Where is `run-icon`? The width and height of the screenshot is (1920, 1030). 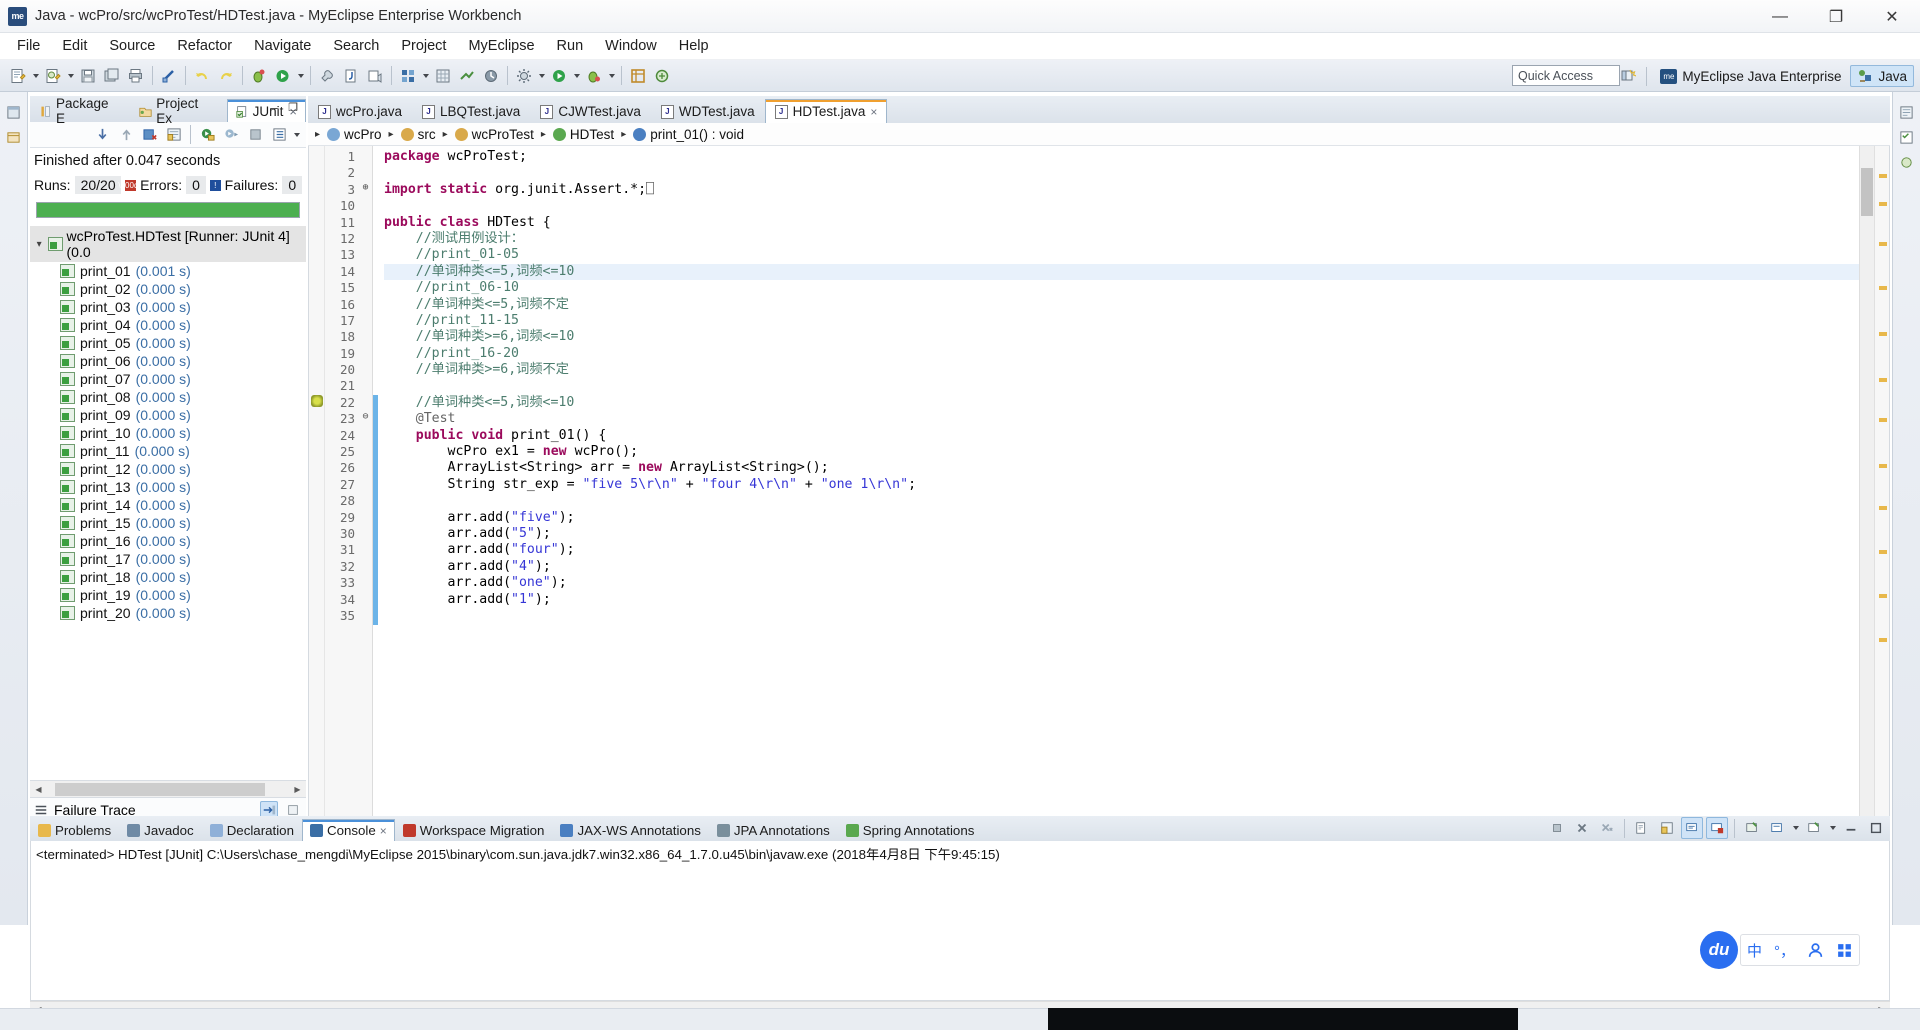
run-icon is located at coordinates (283, 76).